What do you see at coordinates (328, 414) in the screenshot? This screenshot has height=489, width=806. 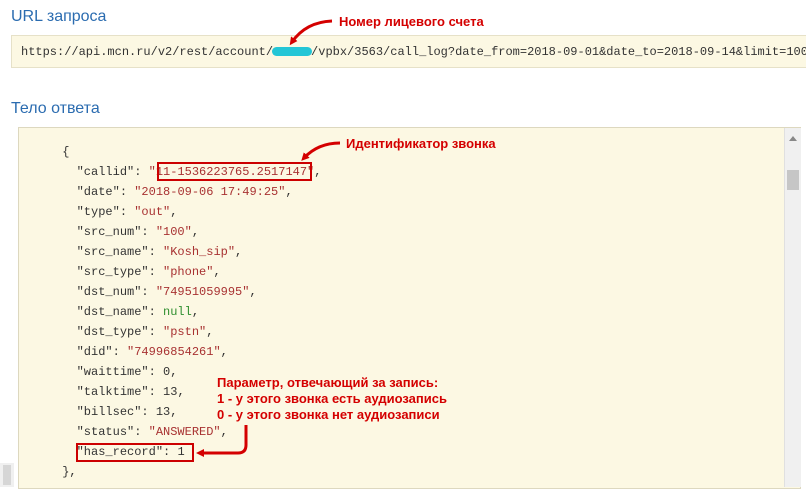 I see `record-param-line-3: 0 - у этого звонка нет аудиозаписи` at bounding box center [328, 414].